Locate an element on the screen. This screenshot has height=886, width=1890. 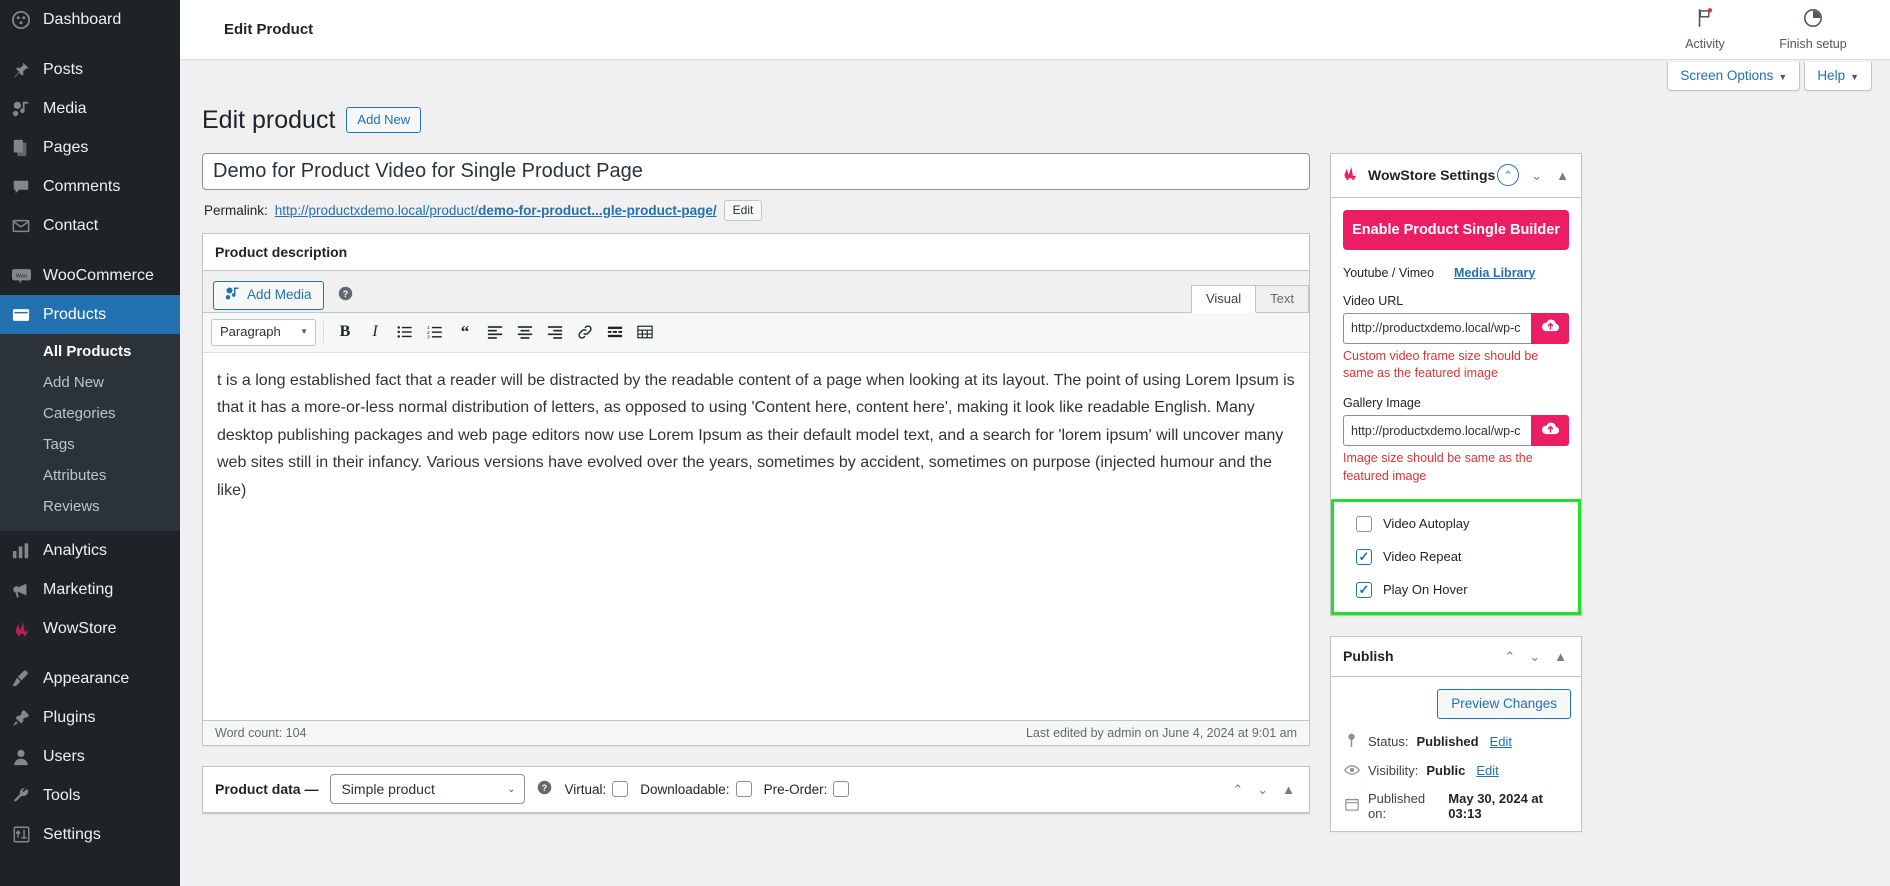
activity-button: Activity is located at coordinates (1705, 29).